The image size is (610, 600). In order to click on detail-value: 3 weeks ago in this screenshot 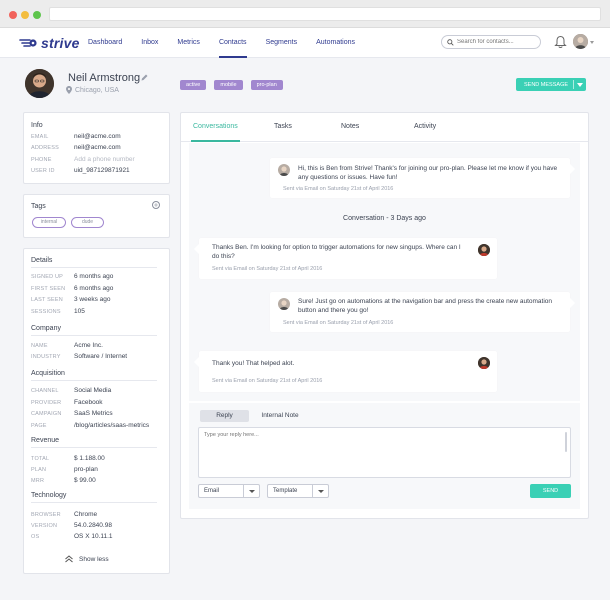, I will do `click(92, 299)`.